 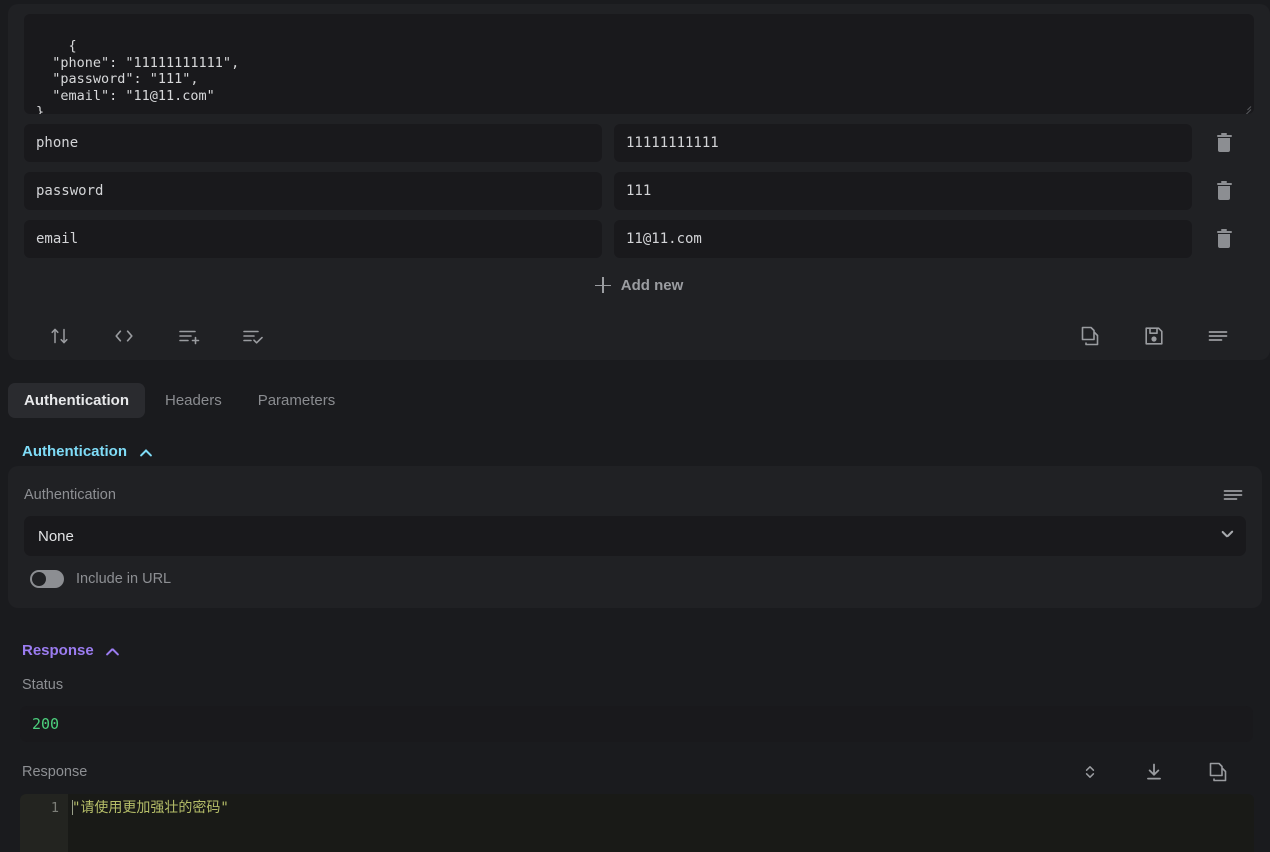 What do you see at coordinates (652, 285) in the screenshot?
I see `add-new-label: Add new` at bounding box center [652, 285].